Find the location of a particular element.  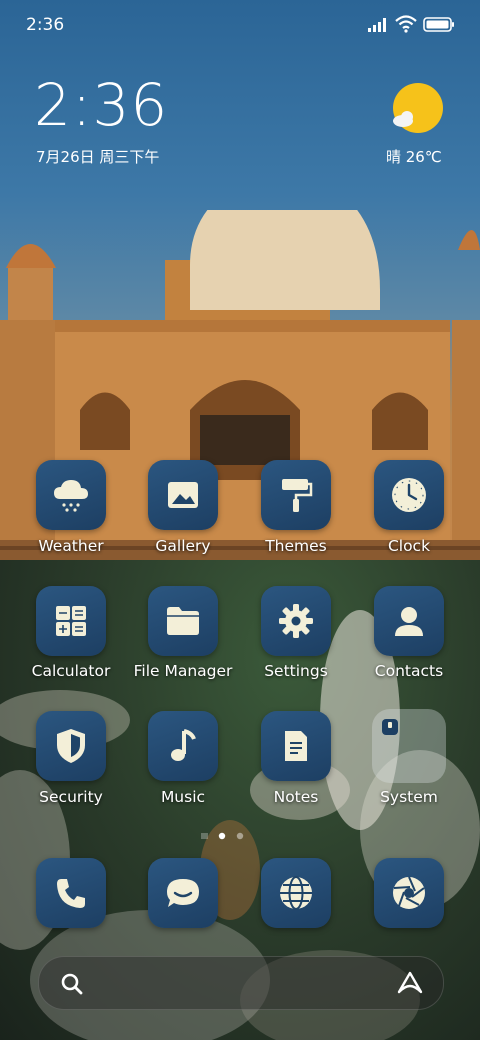

app-label-themes: Themes is located at coordinates (296, 546).